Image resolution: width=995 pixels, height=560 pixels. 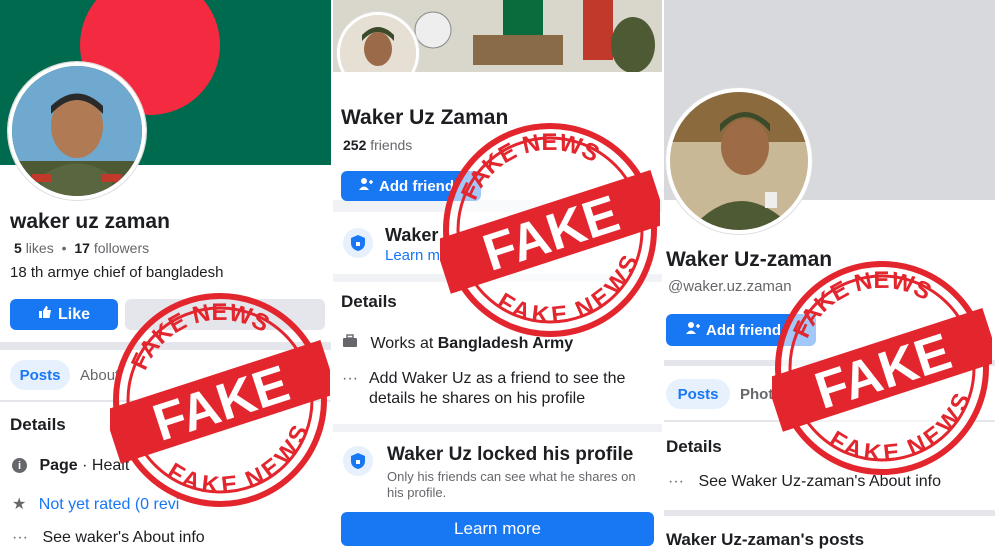 I want to click on like-button: Like, so click(x=64, y=314).